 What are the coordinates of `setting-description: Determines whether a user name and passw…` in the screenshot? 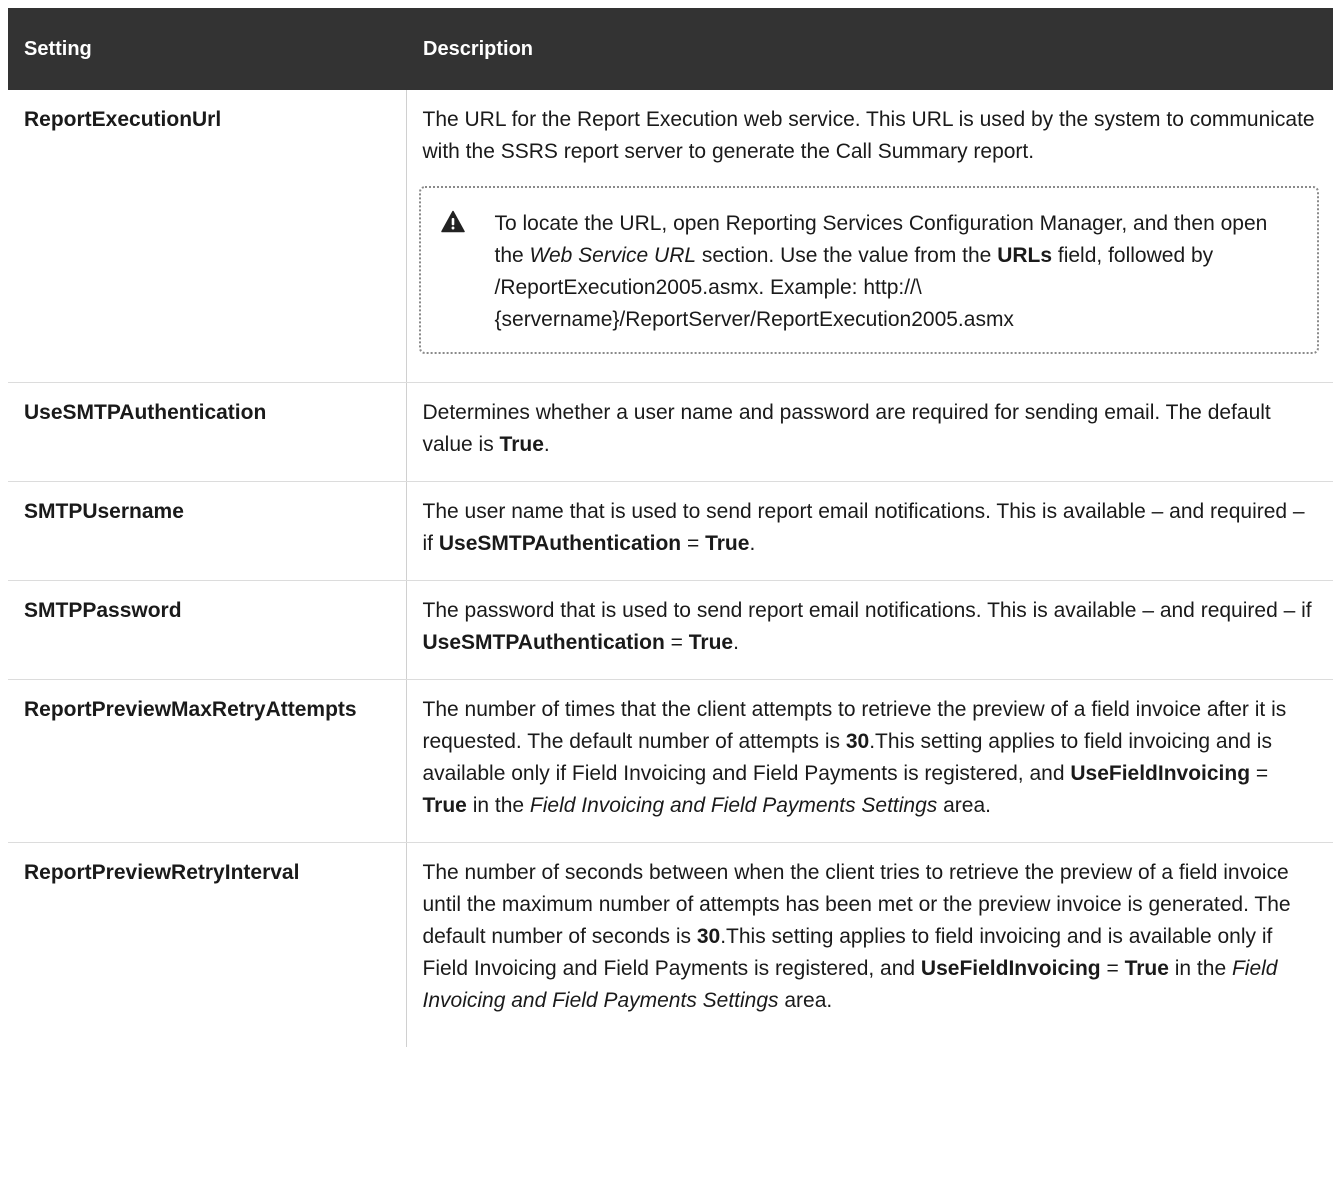 It's located at (869, 432).